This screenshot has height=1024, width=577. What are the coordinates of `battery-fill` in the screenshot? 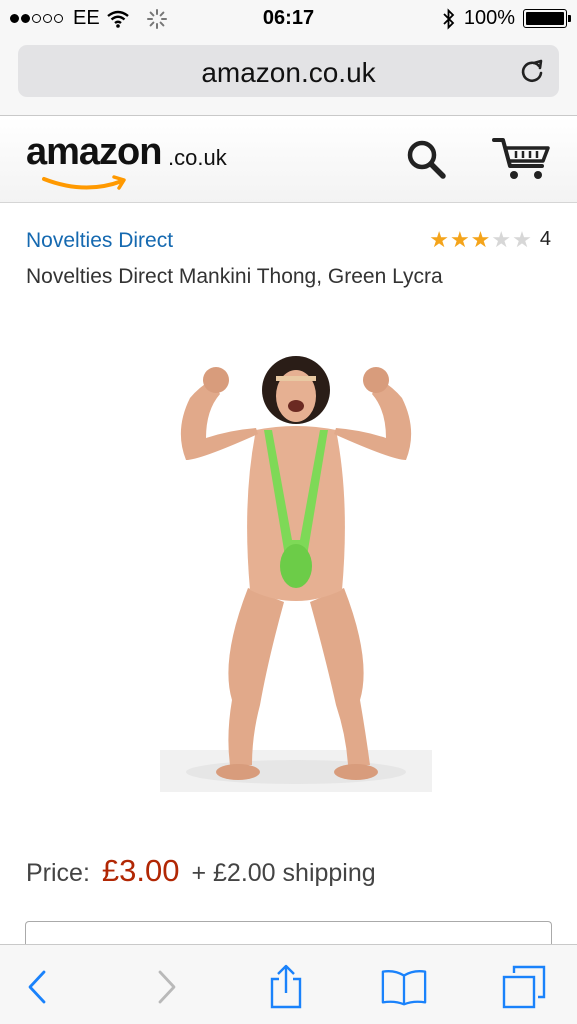 It's located at (545, 18).